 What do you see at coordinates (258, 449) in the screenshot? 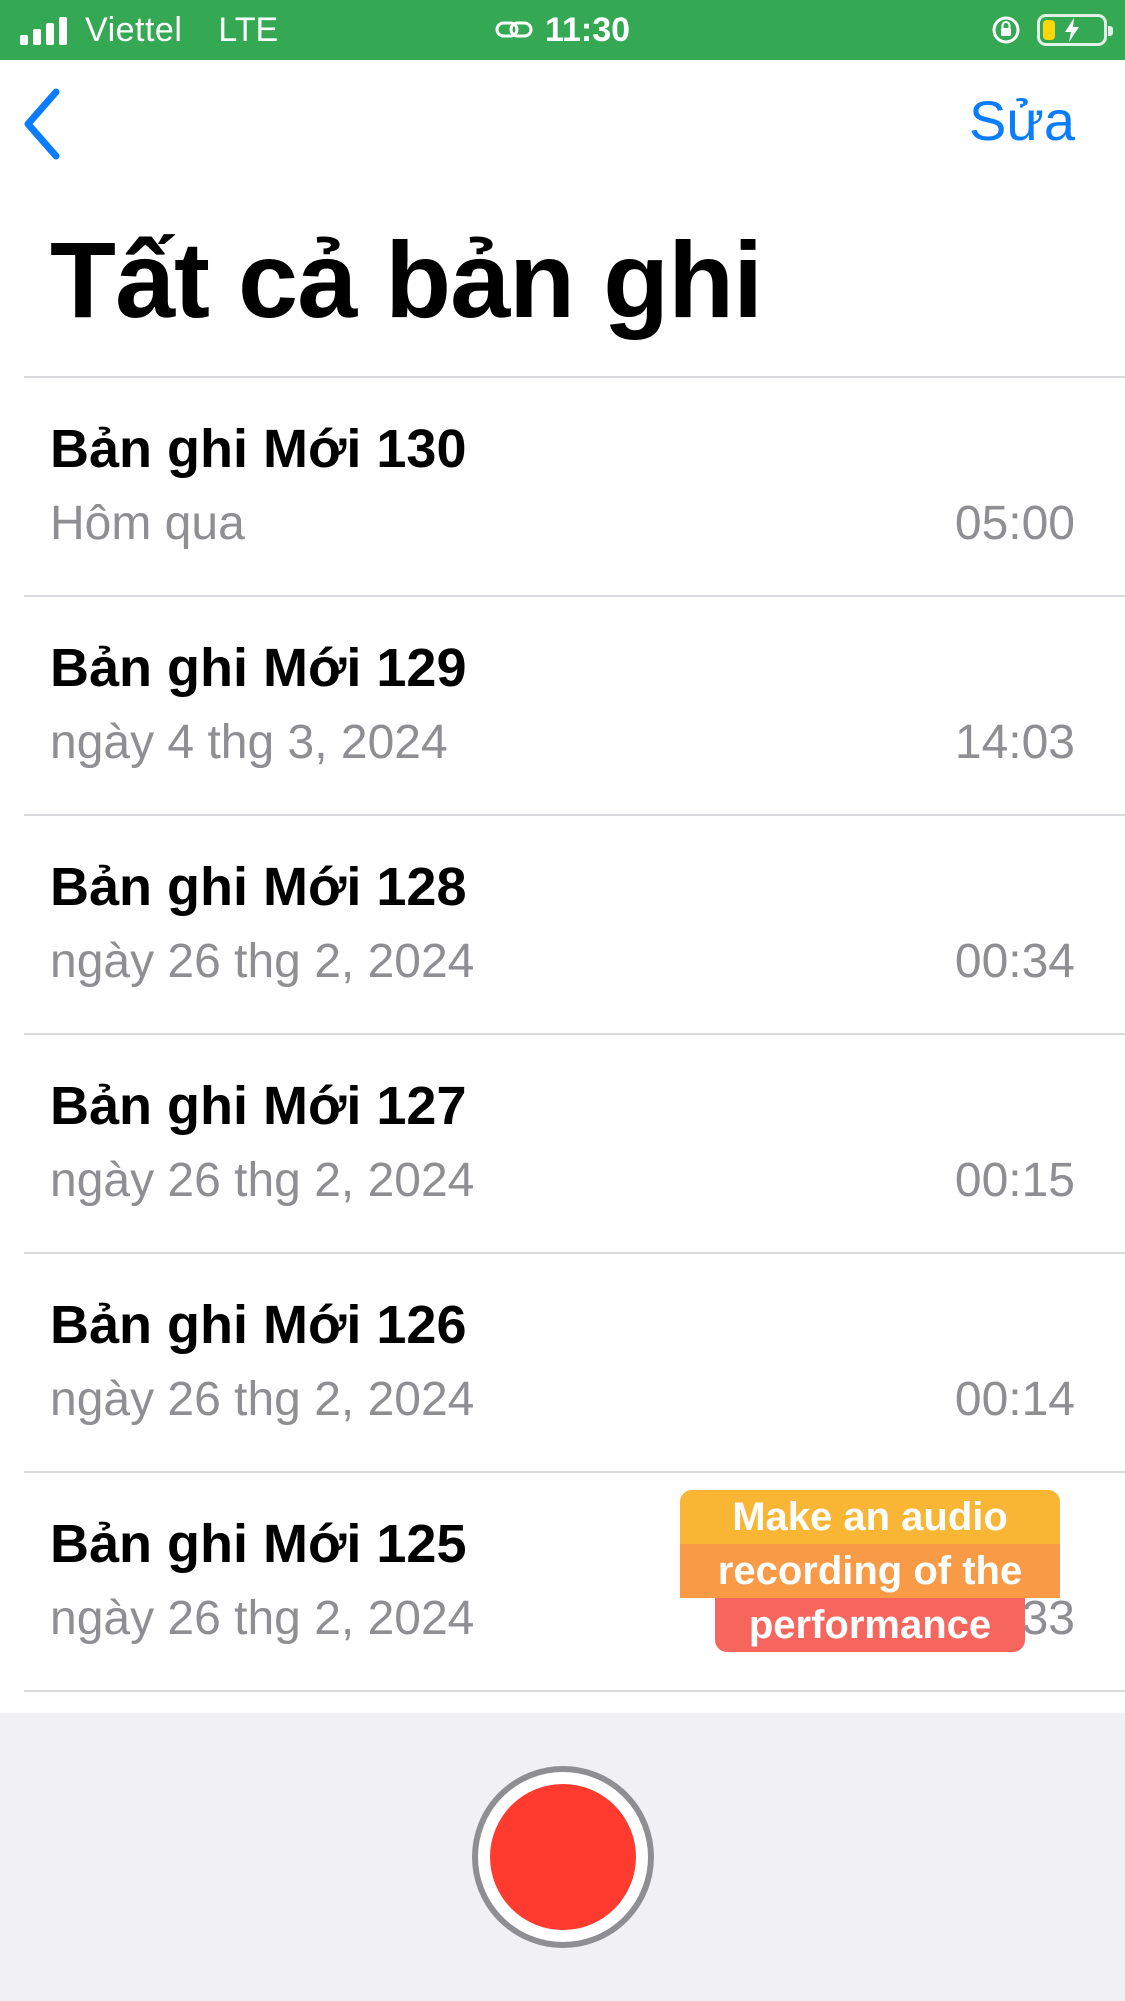
I see `recording-name: Bản ghi Mới 130` at bounding box center [258, 449].